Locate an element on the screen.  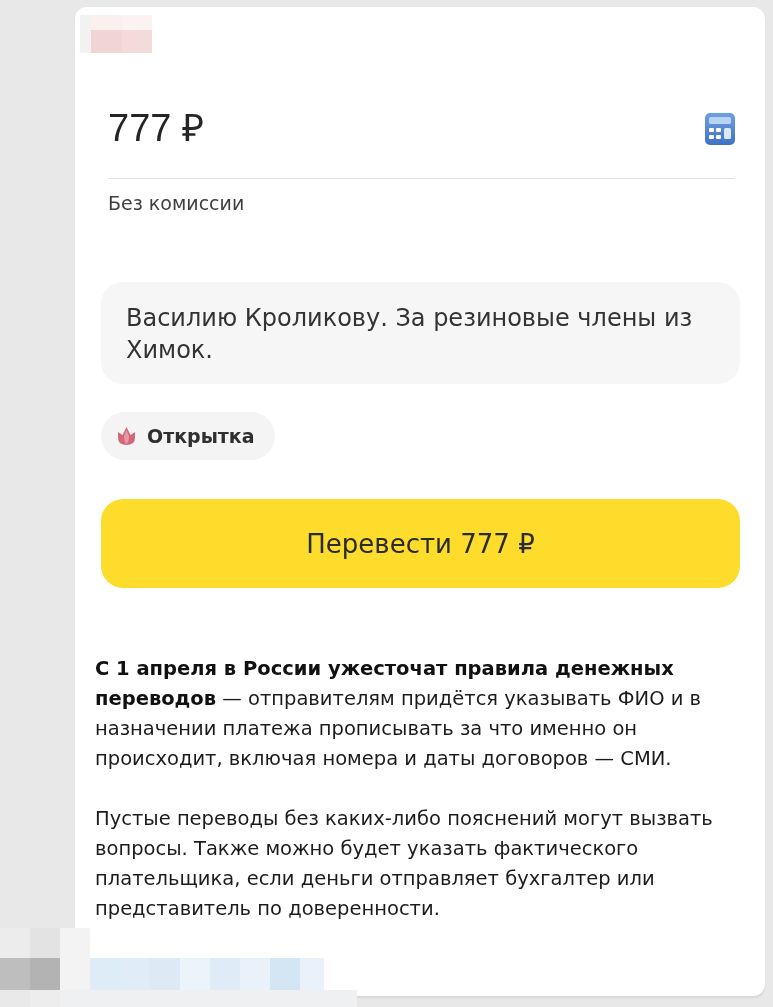
amount-field: 777 ₽ is located at coordinates (406, 128).